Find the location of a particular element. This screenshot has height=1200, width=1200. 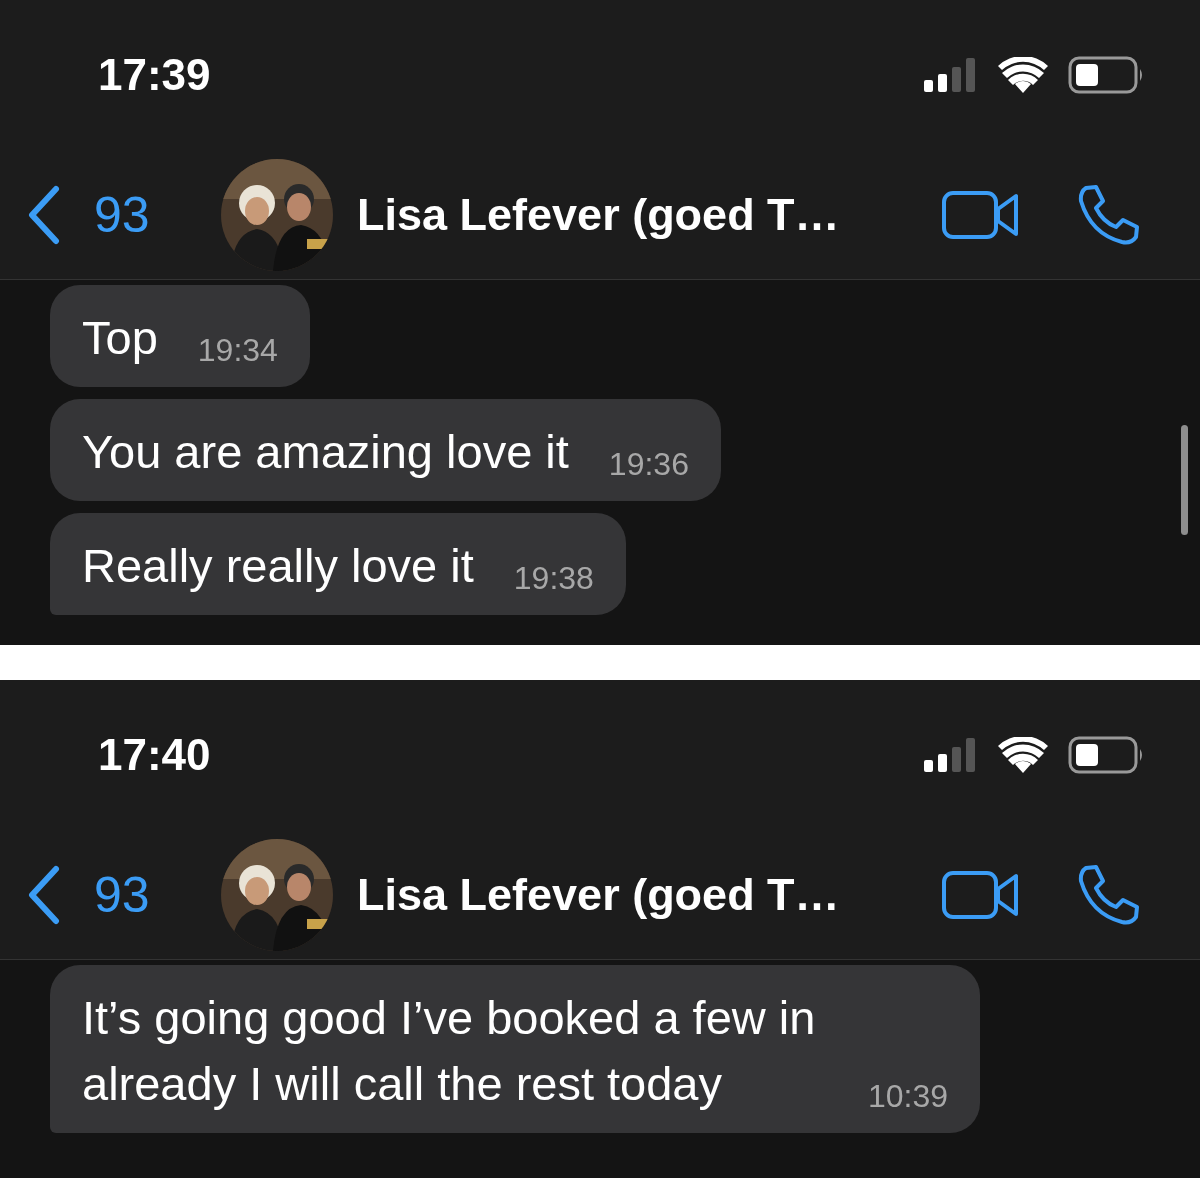

scroll-bar is located at coordinates (1184, 480).